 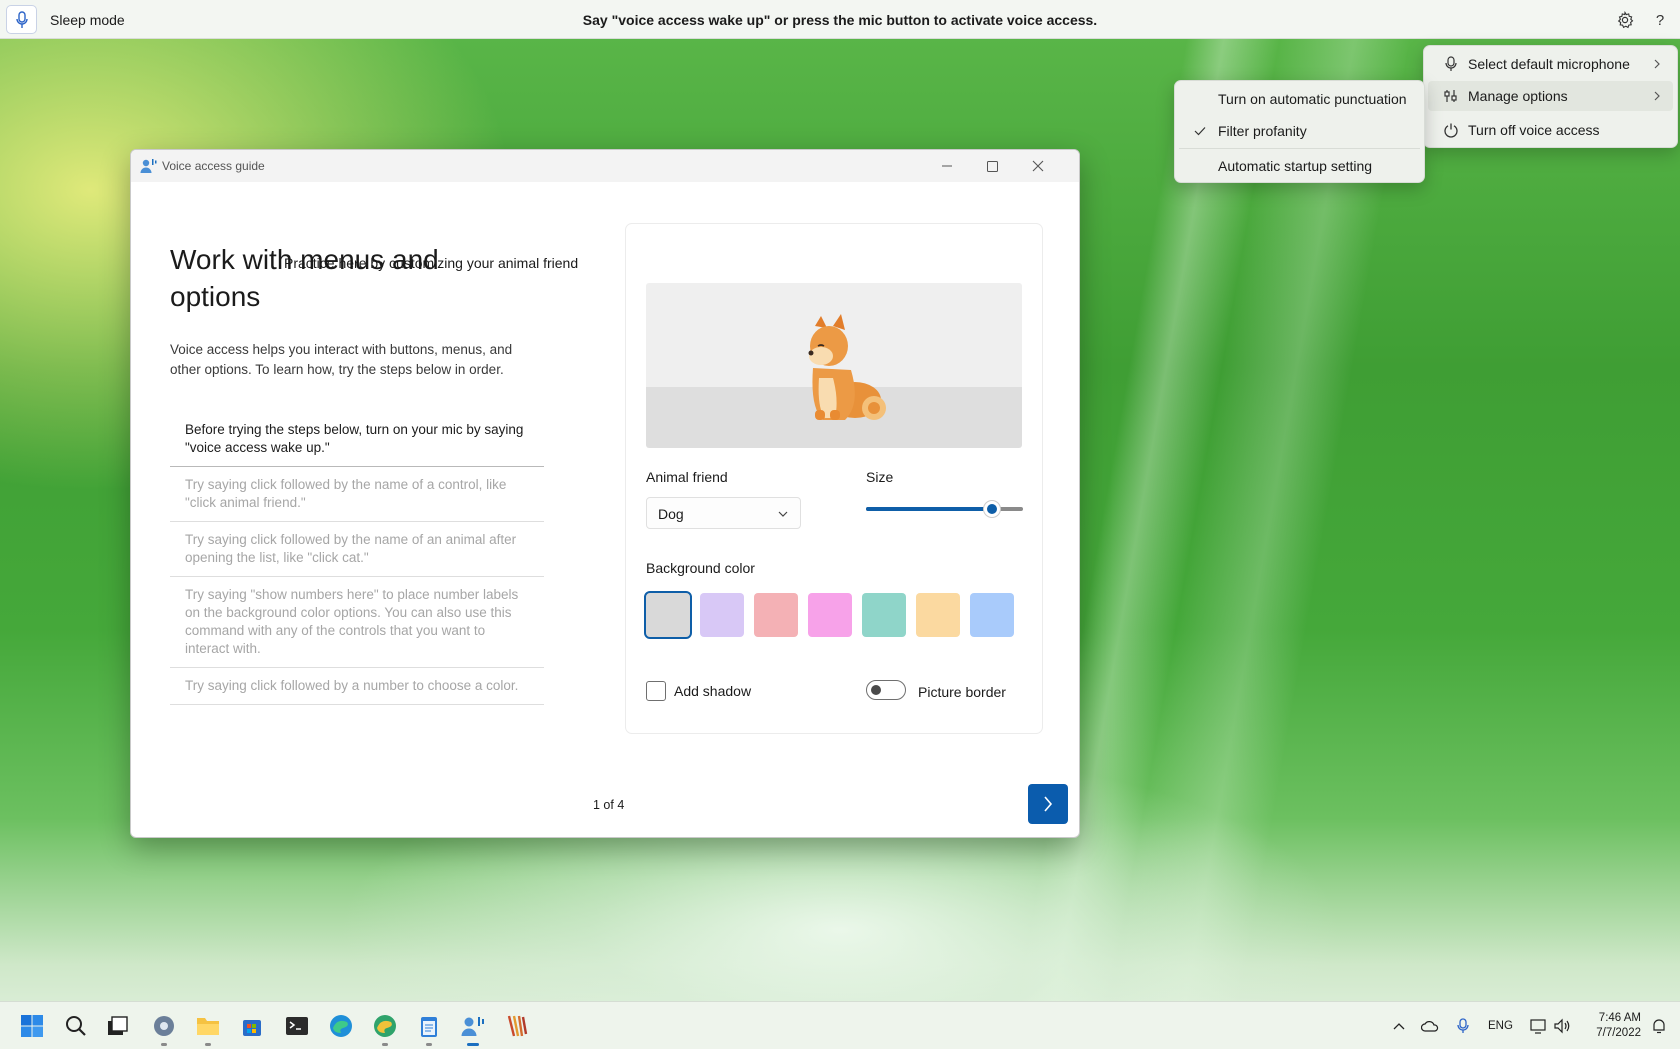 I want to click on settings-sliders-icon, so click(x=1451, y=96).